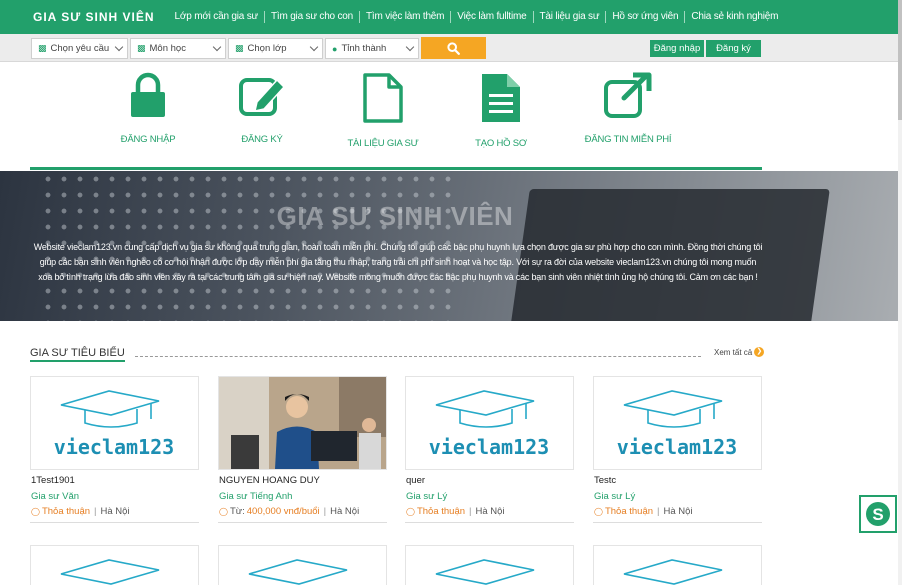 Image resolution: width=902 pixels, height=585 pixels. I want to click on view-all-link: Xem tất cả ❯, so click(739, 352).